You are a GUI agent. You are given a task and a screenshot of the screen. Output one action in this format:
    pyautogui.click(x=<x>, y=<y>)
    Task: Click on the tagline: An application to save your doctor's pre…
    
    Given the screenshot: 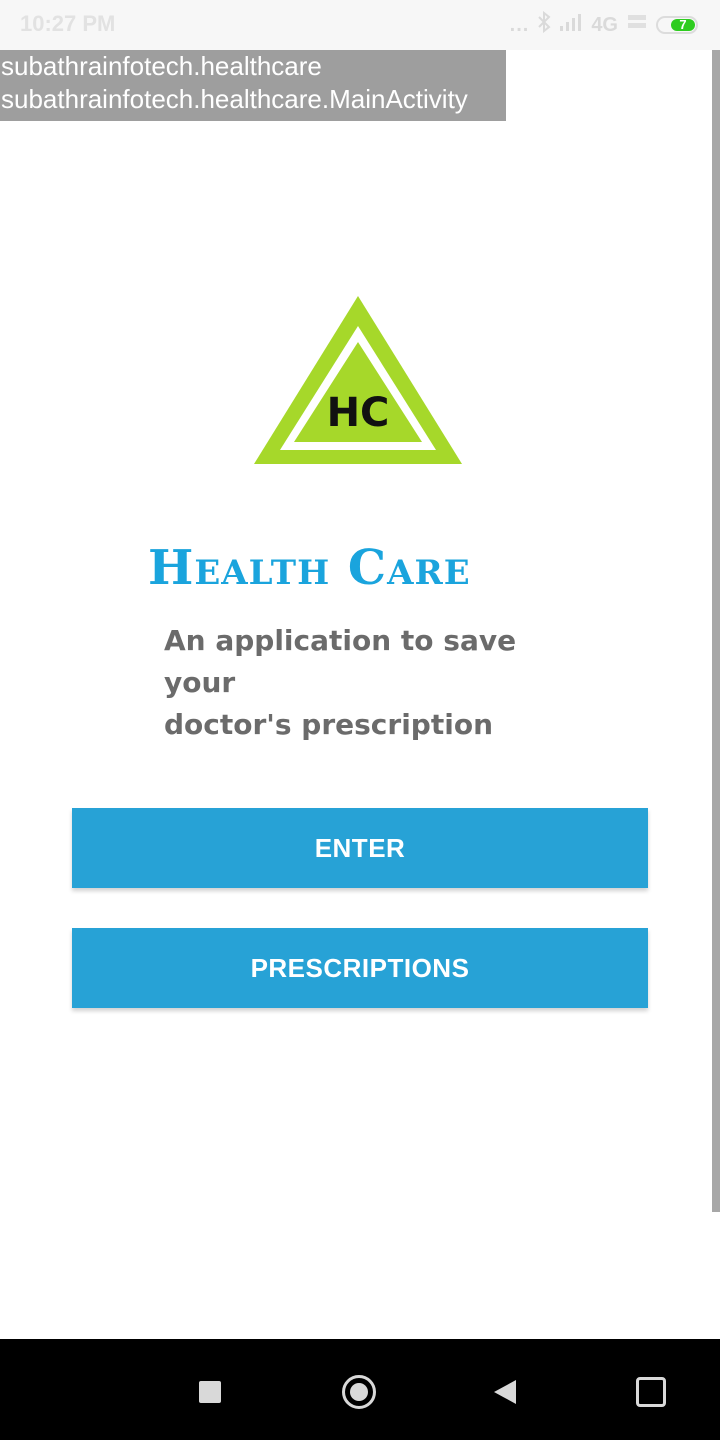 What is the action you would take?
    pyautogui.click(x=379, y=683)
    